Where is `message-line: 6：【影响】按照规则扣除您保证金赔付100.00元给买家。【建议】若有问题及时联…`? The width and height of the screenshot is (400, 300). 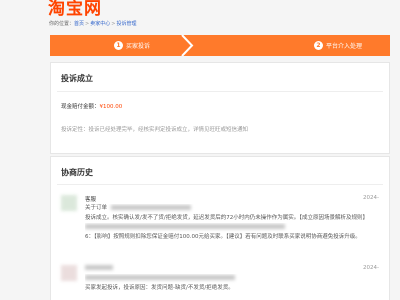 message-line: 6：【影响】按照规则扣除您保证金赔付100.00元给买家。【建议】若有问题及时联… is located at coordinates (233, 238).